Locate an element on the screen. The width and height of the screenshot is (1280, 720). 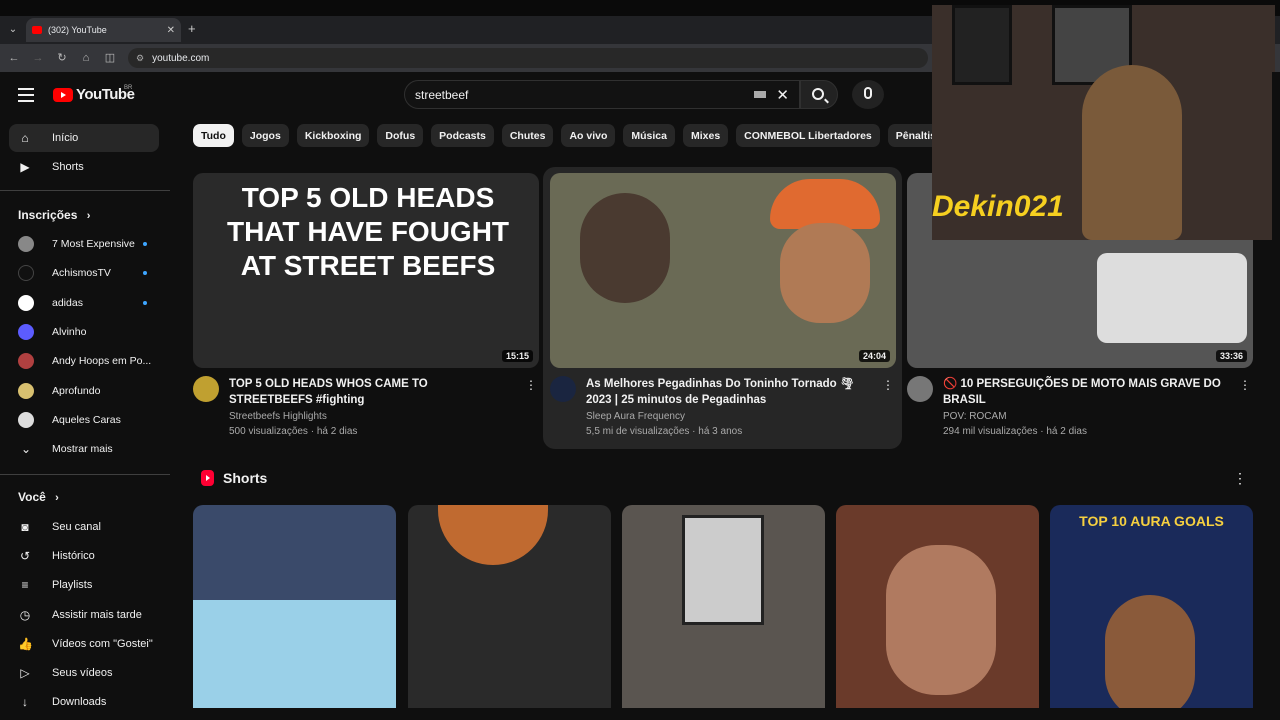
search-box: streetbeef ✕ is located at coordinates (602, 94).